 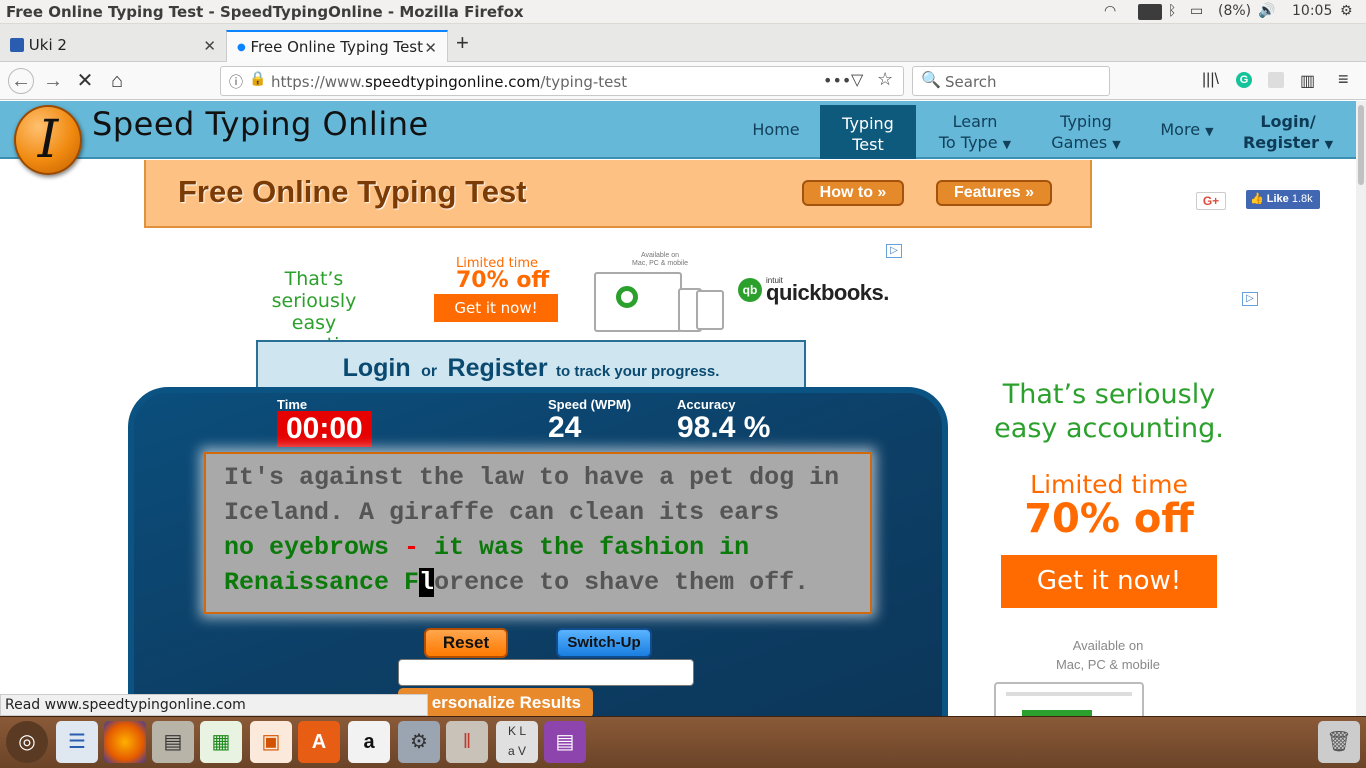 What do you see at coordinates (776, 130) in the screenshot?
I see `menu-home: Home` at bounding box center [776, 130].